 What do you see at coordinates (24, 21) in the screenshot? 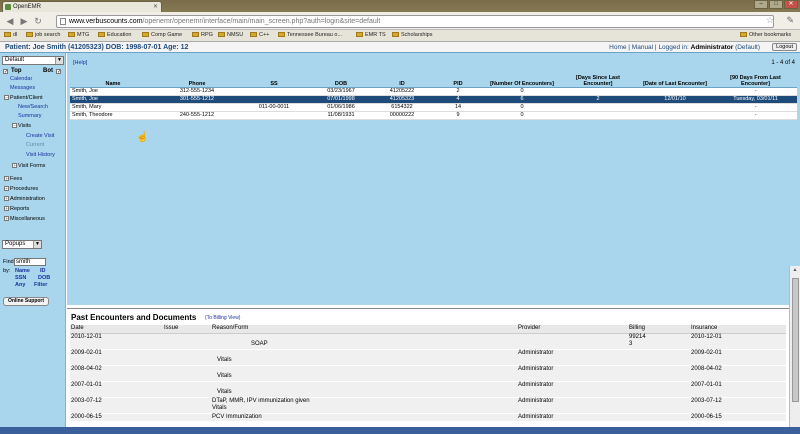
I see `forward-icon: ▶` at bounding box center [24, 21].